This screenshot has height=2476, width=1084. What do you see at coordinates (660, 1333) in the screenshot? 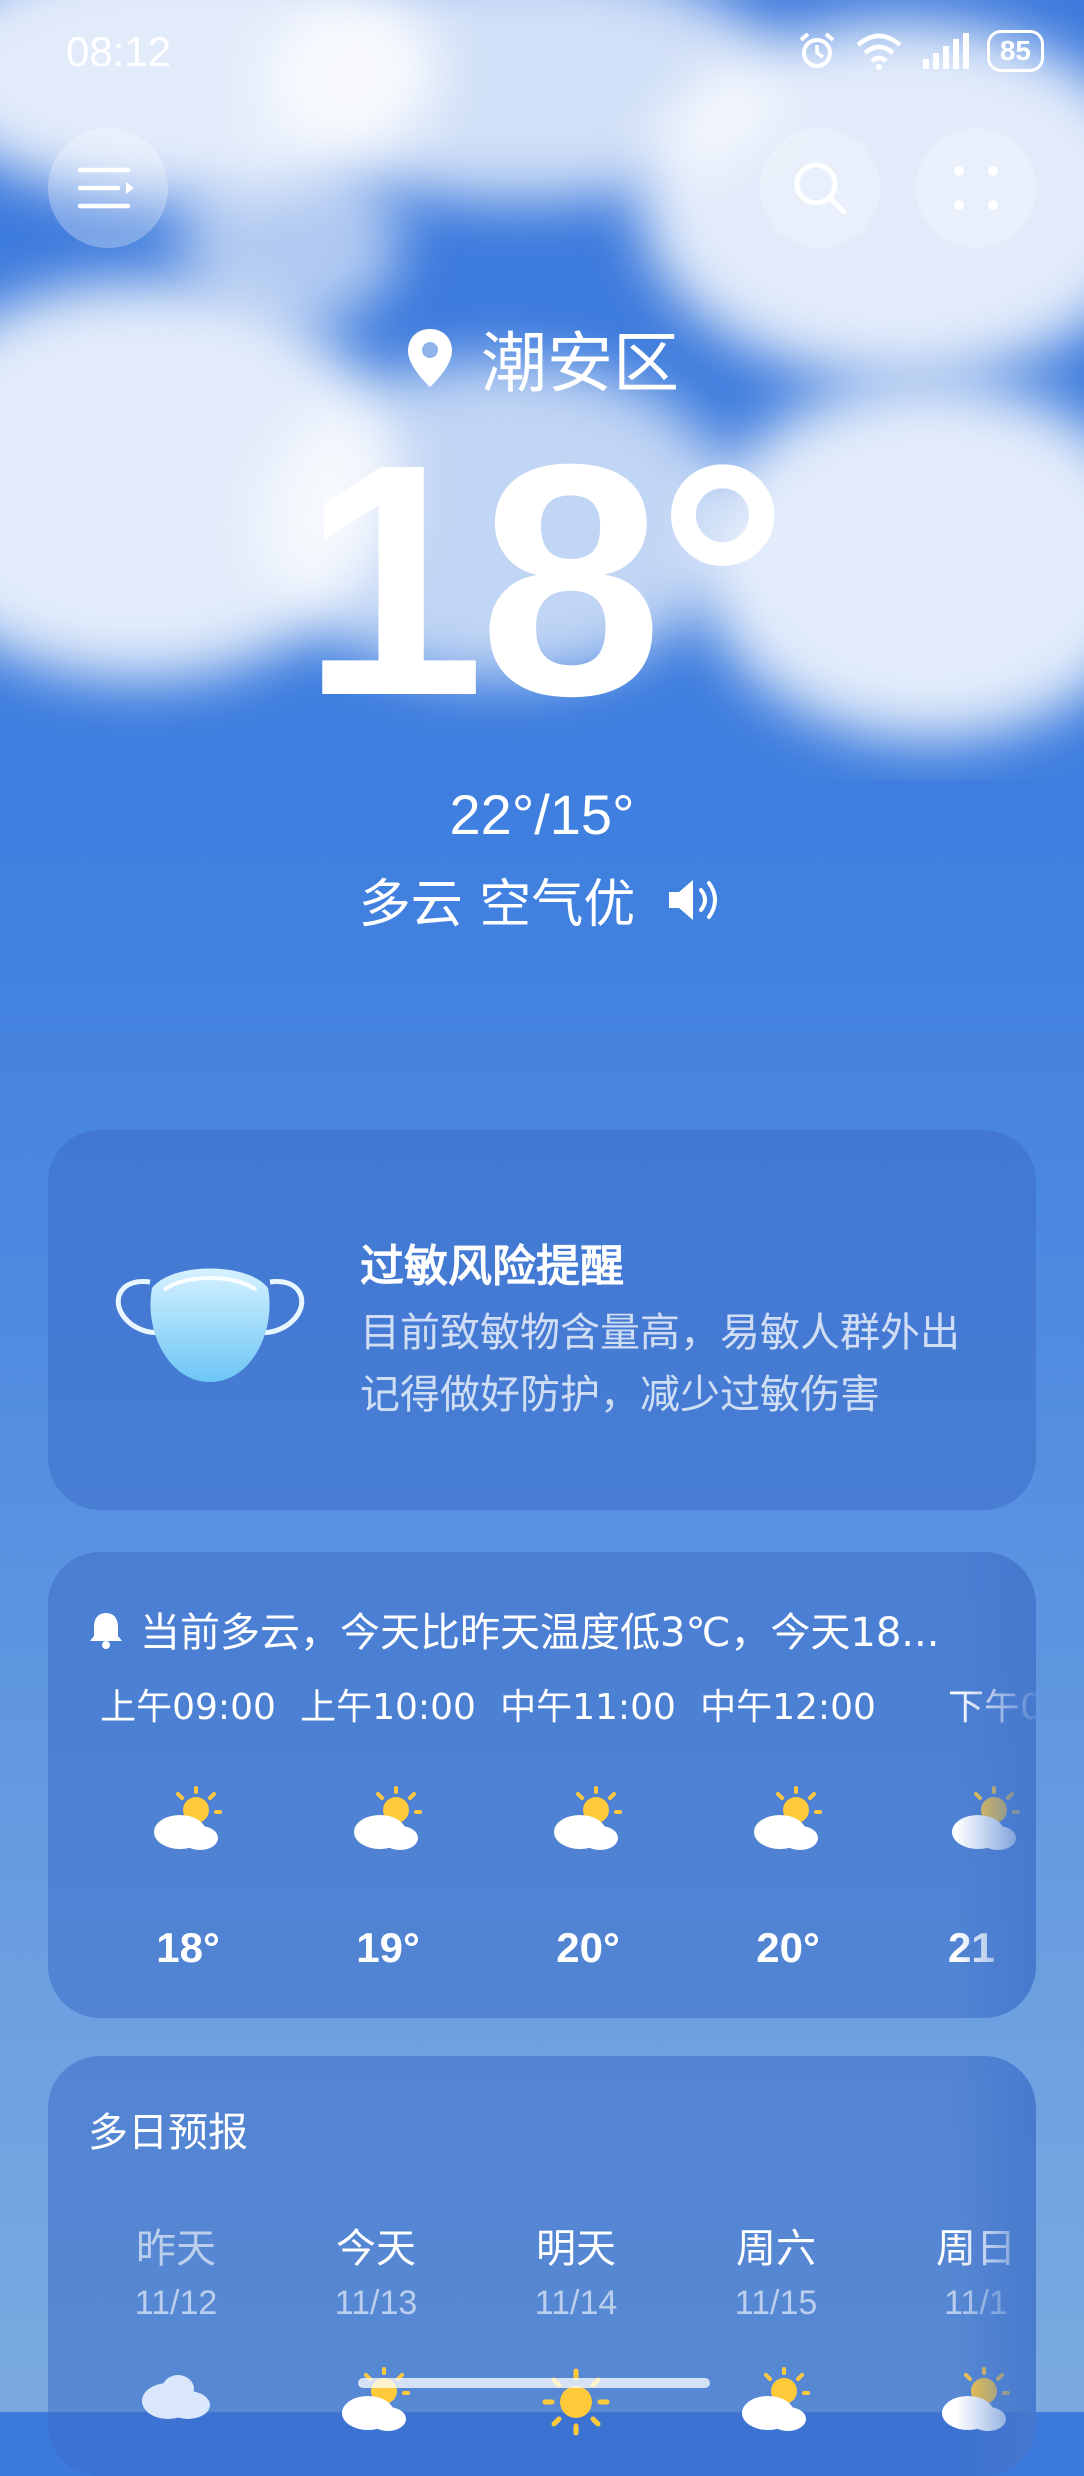
I see `allergy-line-1: 目前致敏物含量高，易敏人群外出` at bounding box center [660, 1333].